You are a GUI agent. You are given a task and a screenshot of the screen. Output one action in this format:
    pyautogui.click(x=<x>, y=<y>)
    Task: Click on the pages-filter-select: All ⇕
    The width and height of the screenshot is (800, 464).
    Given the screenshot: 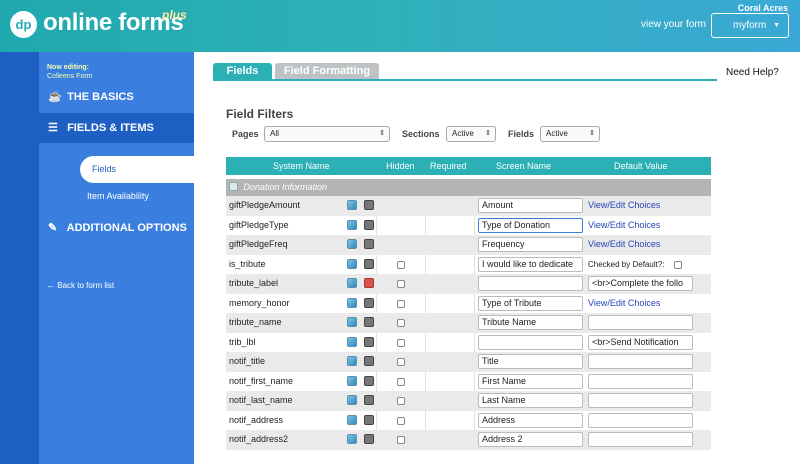 What is the action you would take?
    pyautogui.click(x=327, y=134)
    